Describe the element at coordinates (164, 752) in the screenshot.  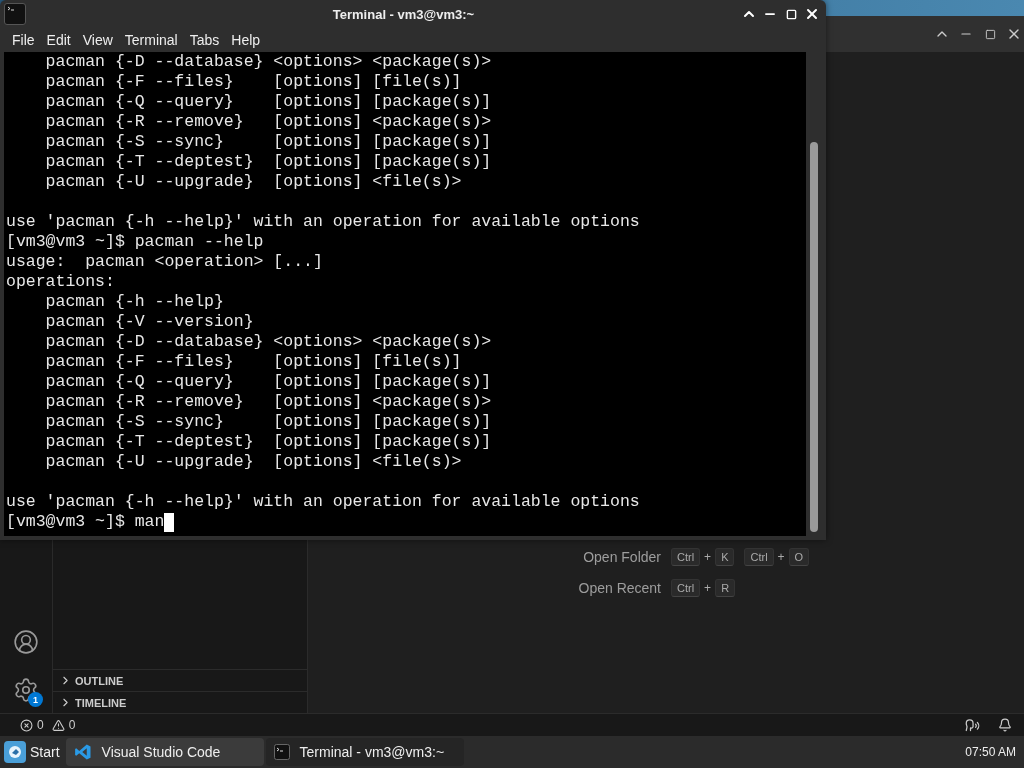
I see `taskbar-button: Visual Studio Code` at that location.